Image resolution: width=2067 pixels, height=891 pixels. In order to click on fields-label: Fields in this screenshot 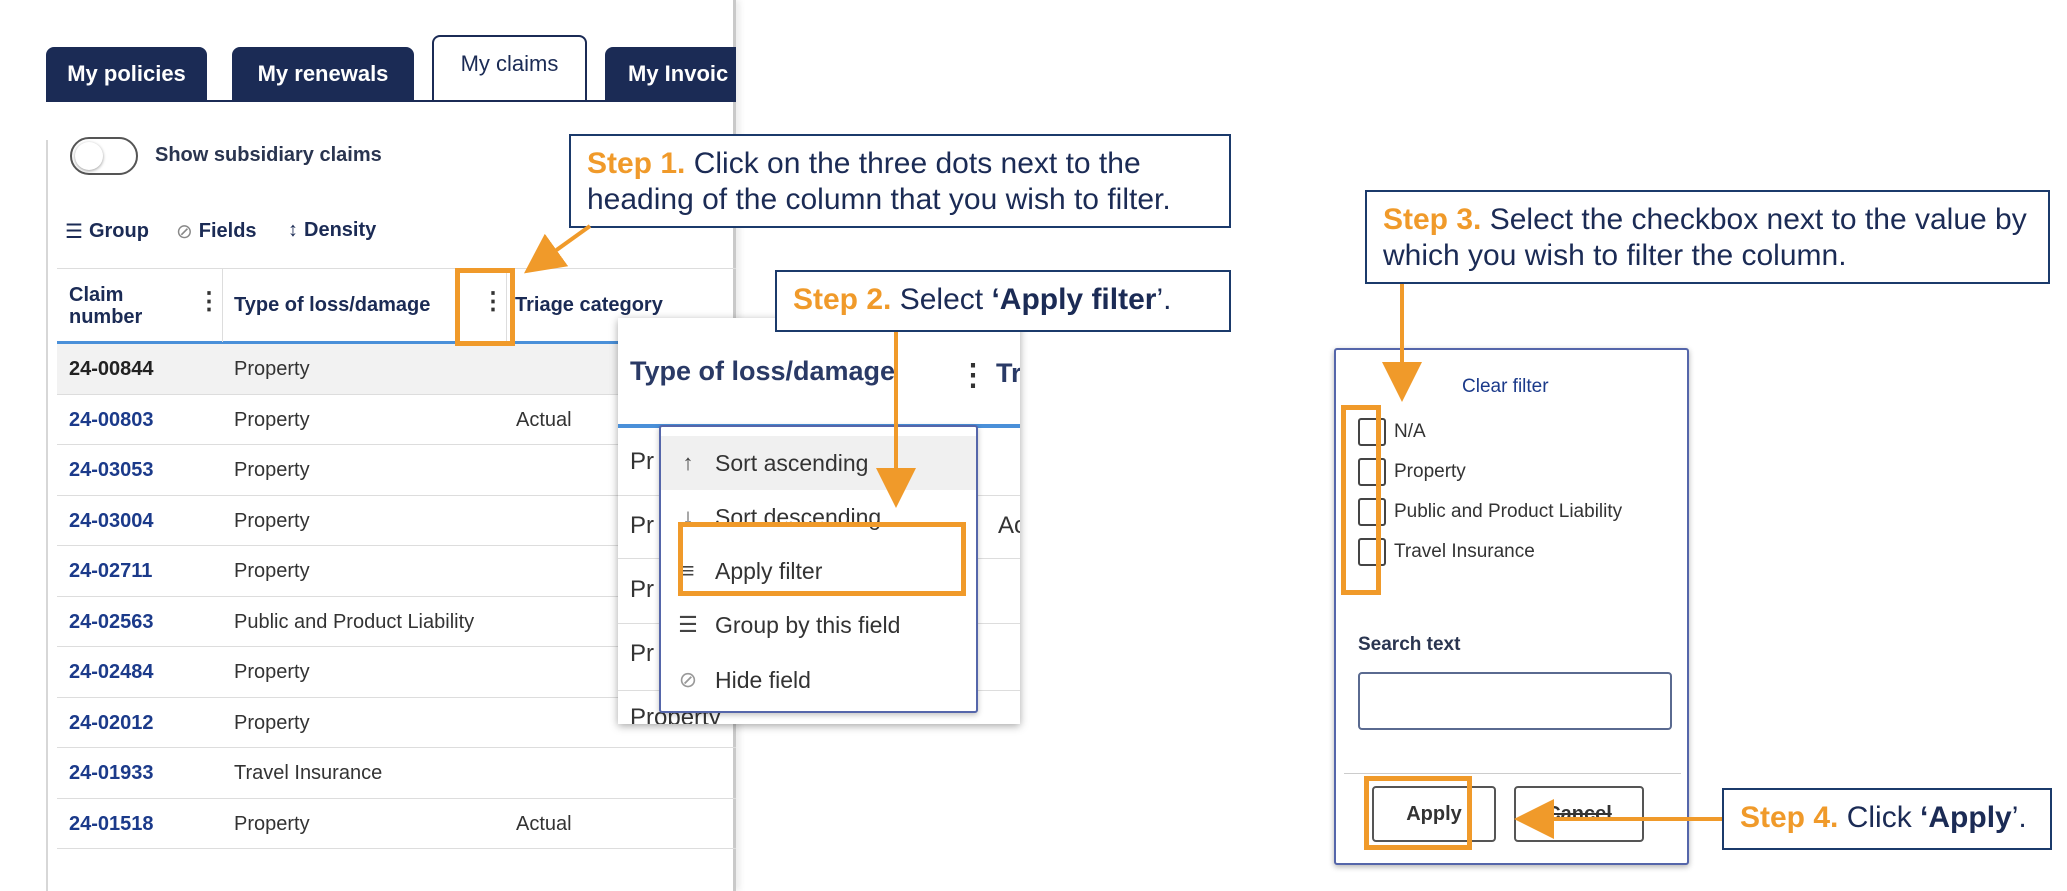, I will do `click(227, 231)`.